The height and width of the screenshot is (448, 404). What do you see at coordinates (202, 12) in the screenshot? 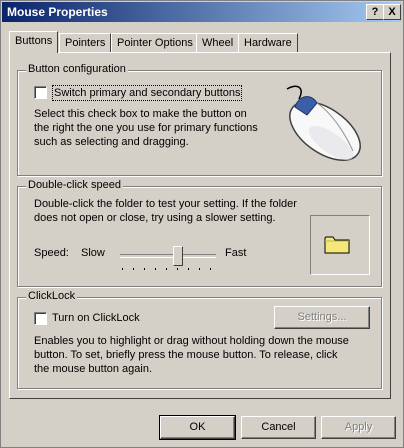
I see `title-bar: Mouse Properties ? X` at bounding box center [202, 12].